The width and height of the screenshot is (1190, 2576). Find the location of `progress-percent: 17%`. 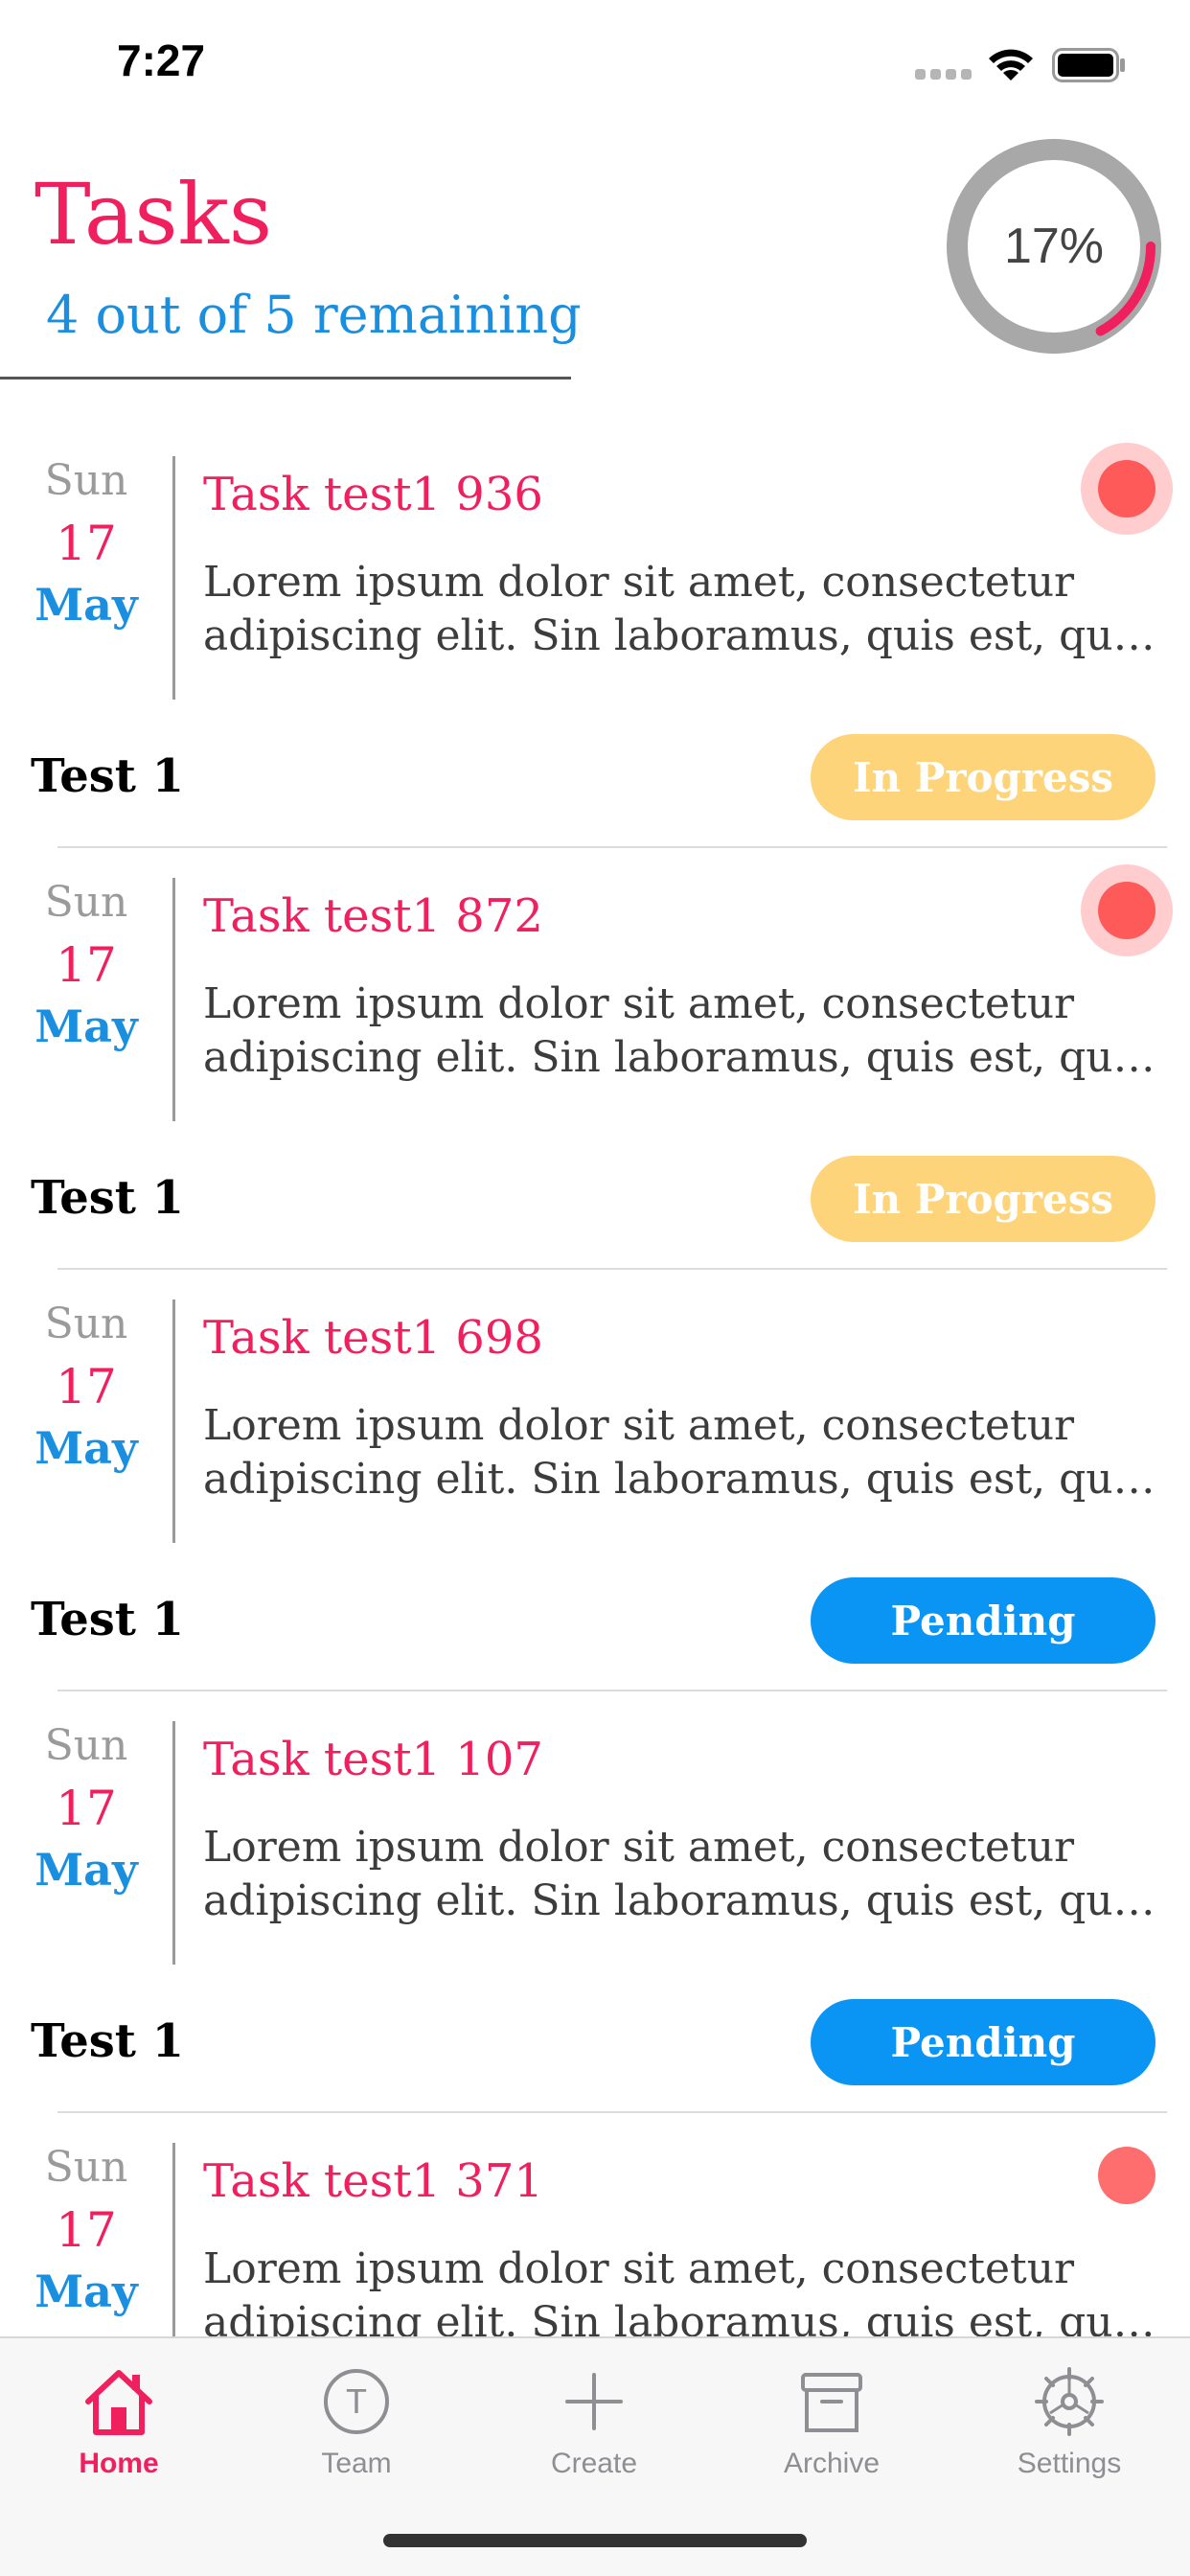

progress-percent: 17% is located at coordinates (1054, 246).